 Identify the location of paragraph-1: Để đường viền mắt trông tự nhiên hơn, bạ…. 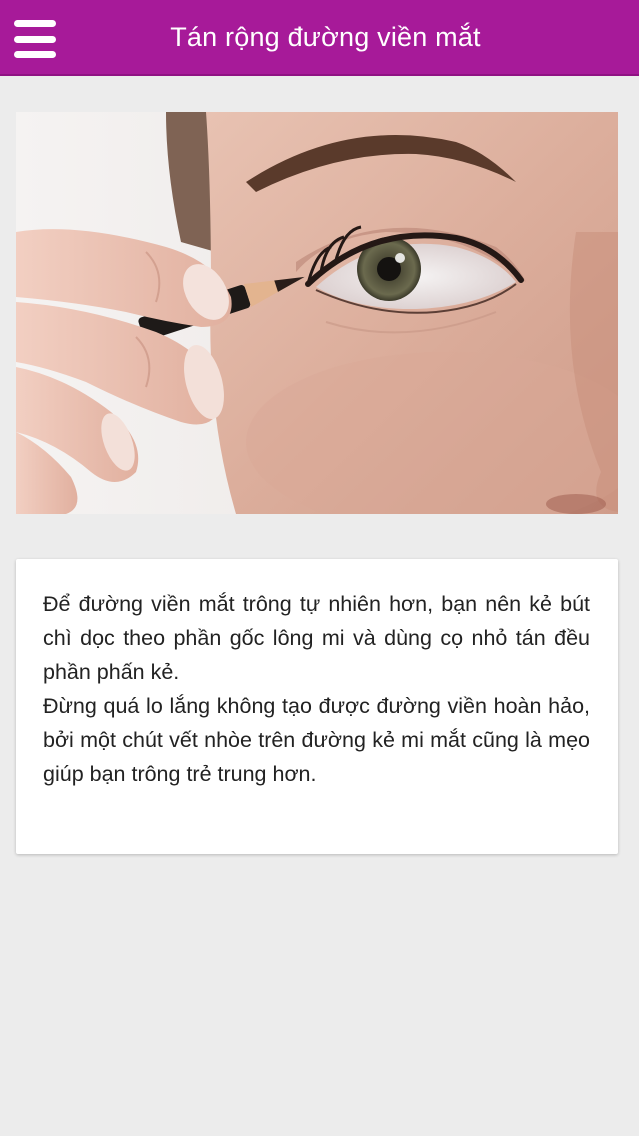
(316, 638).